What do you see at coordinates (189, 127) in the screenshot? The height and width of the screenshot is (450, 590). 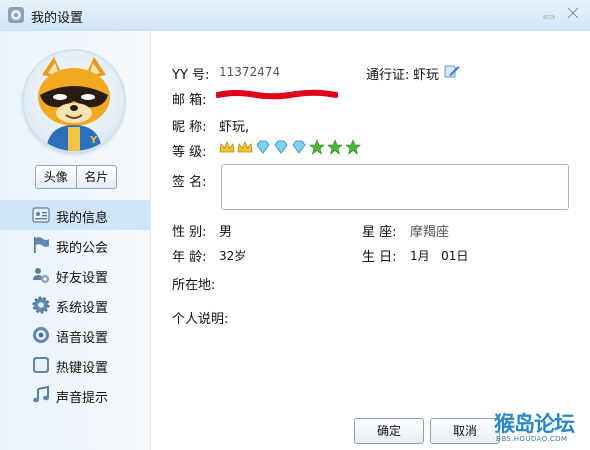 I see `nickname-label: 昵 称:` at bounding box center [189, 127].